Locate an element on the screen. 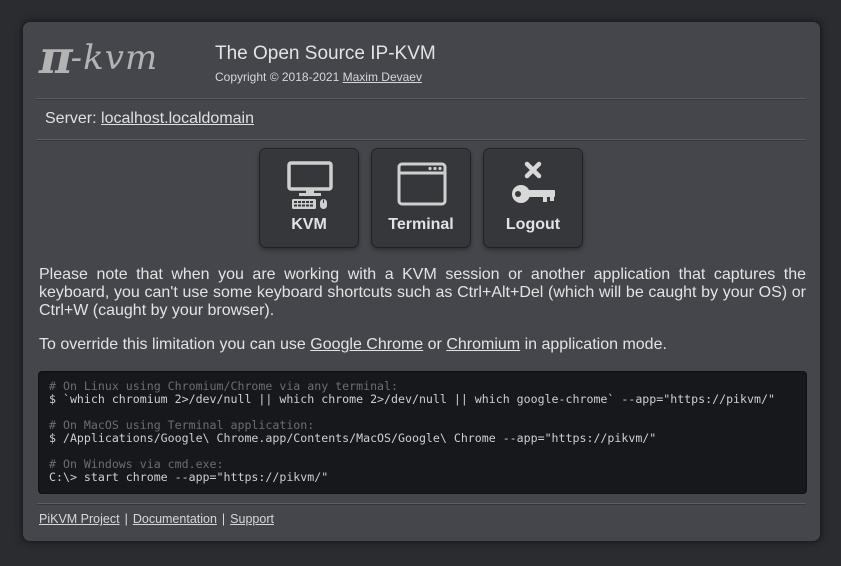 Image resolution: width=841 pixels, height=566 pixels. logo-pi: π is located at coordinates (56, 57).